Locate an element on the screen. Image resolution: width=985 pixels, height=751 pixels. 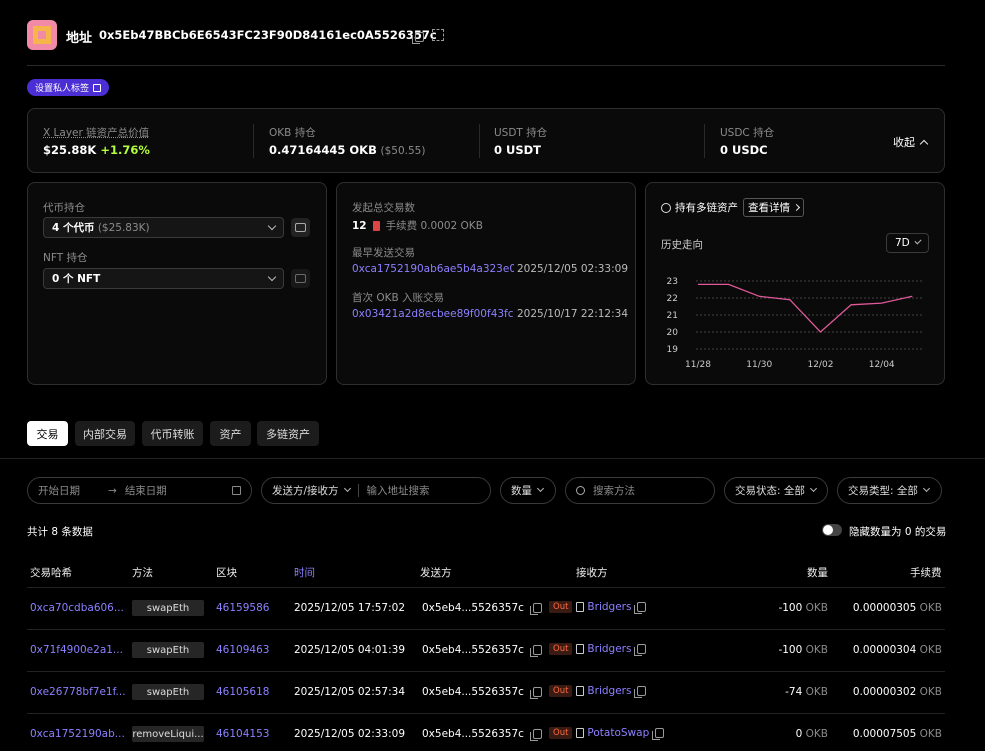
to-address: Out Bridgers is located at coordinates (598, 691).